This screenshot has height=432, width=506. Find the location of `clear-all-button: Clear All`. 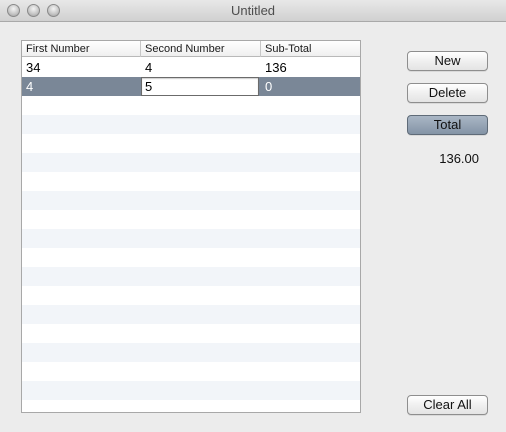

clear-all-button: Clear All is located at coordinates (447, 405).